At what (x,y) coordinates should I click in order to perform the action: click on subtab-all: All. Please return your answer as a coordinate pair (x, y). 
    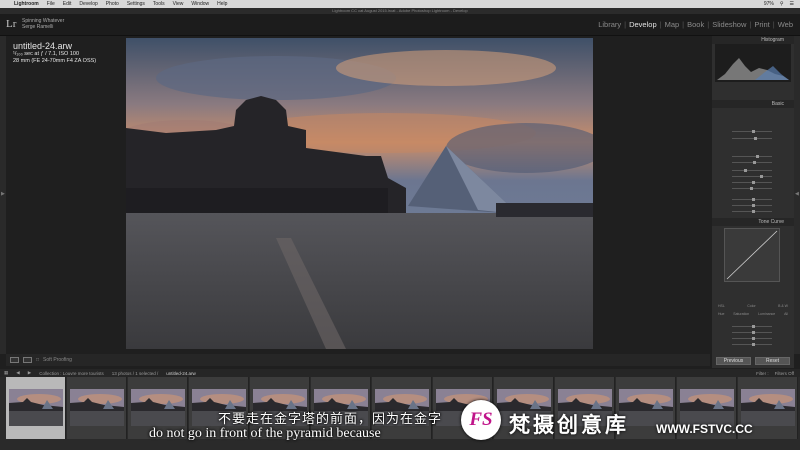
    Looking at the image, I should click on (786, 314).